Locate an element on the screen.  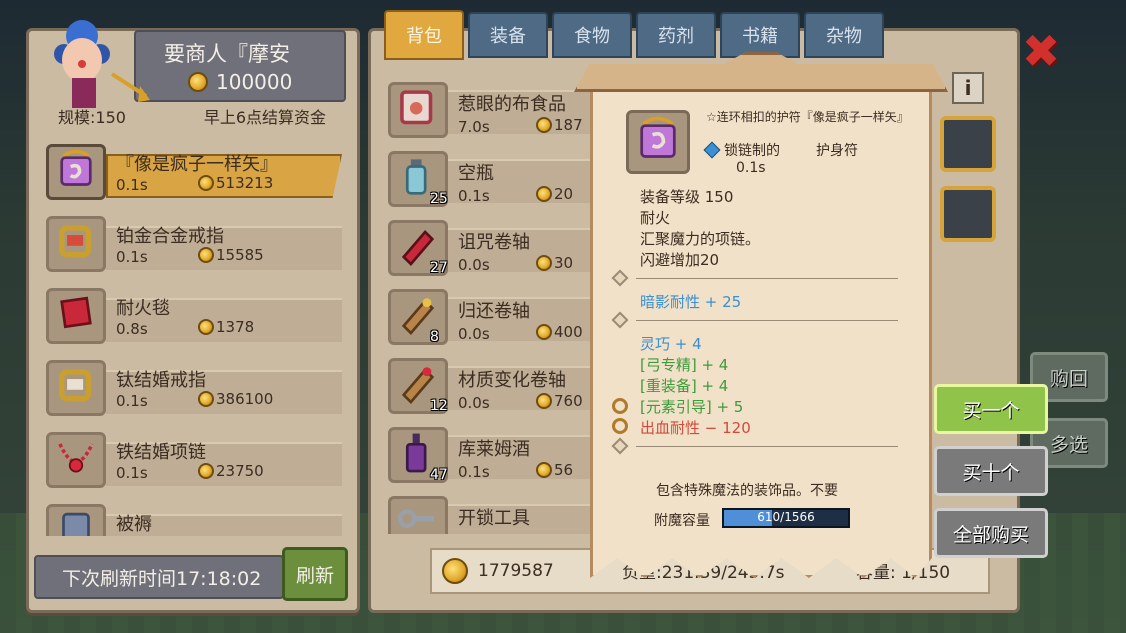
bag-item-price: 20 is located at coordinates (554, 194).